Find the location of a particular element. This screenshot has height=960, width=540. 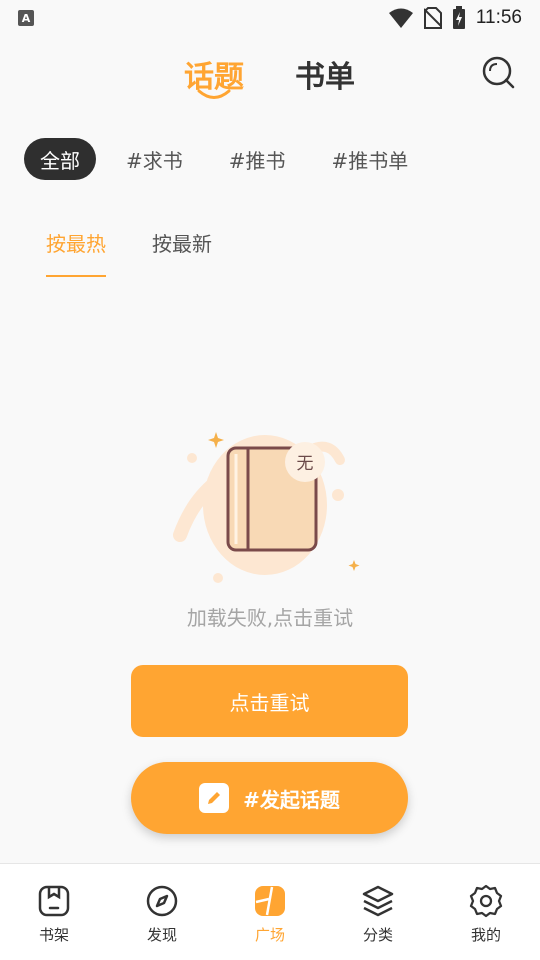

status-time: 11:56 is located at coordinates (498, 17).